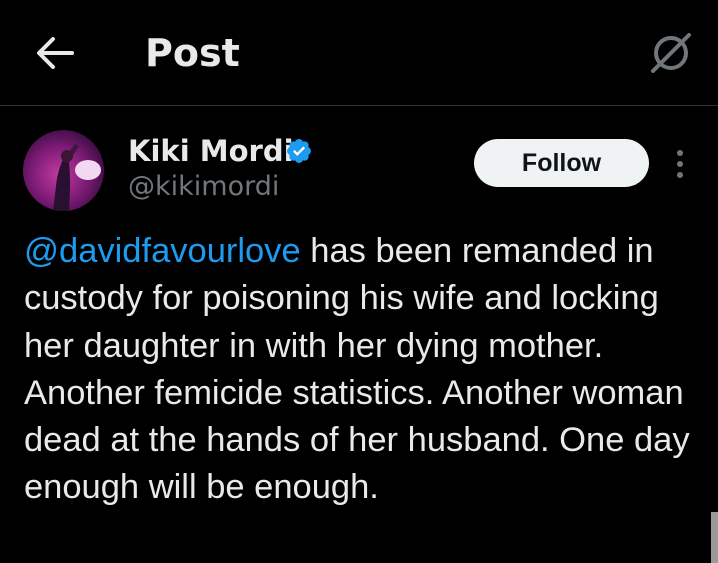 The width and height of the screenshot is (718, 563). What do you see at coordinates (680, 153) in the screenshot?
I see `more-dots-icon` at bounding box center [680, 153].